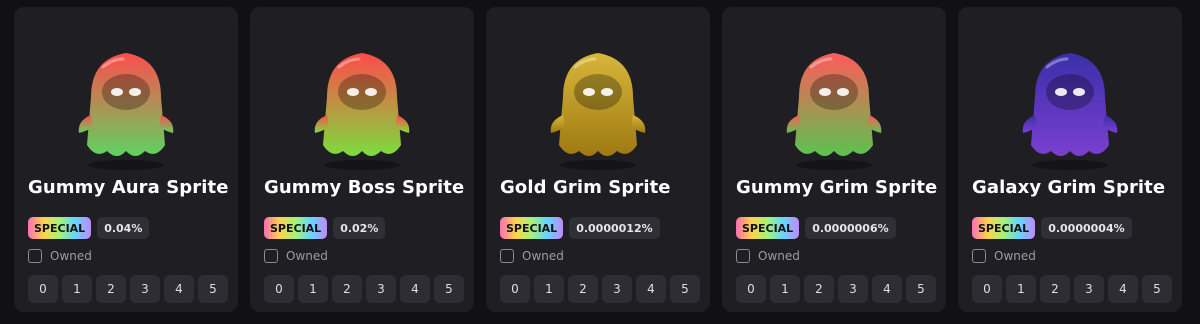 The height and width of the screenshot is (324, 1200). What do you see at coordinates (598, 111) in the screenshot?
I see `gold-grim-sprite-icon` at bounding box center [598, 111].